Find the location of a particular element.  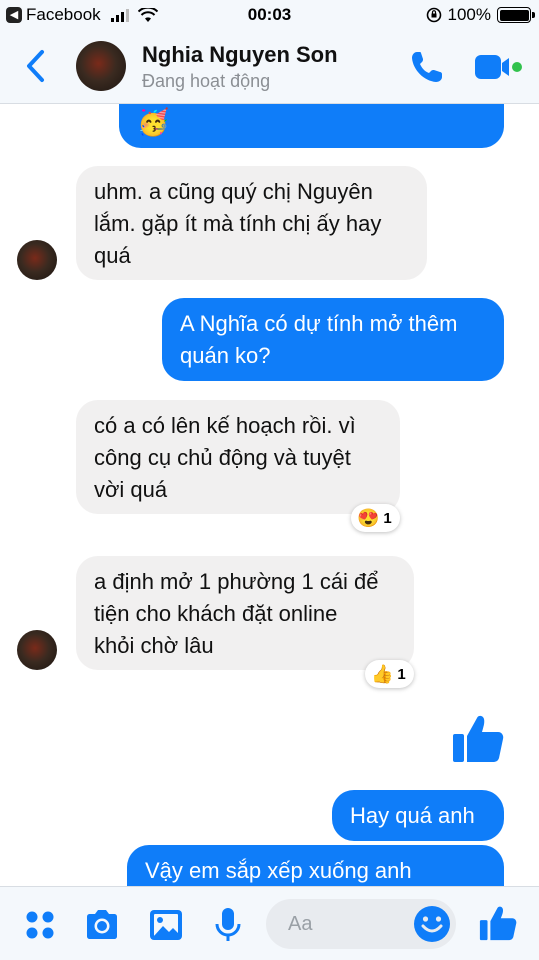

battery-percent: 100% is located at coordinates (469, 14).